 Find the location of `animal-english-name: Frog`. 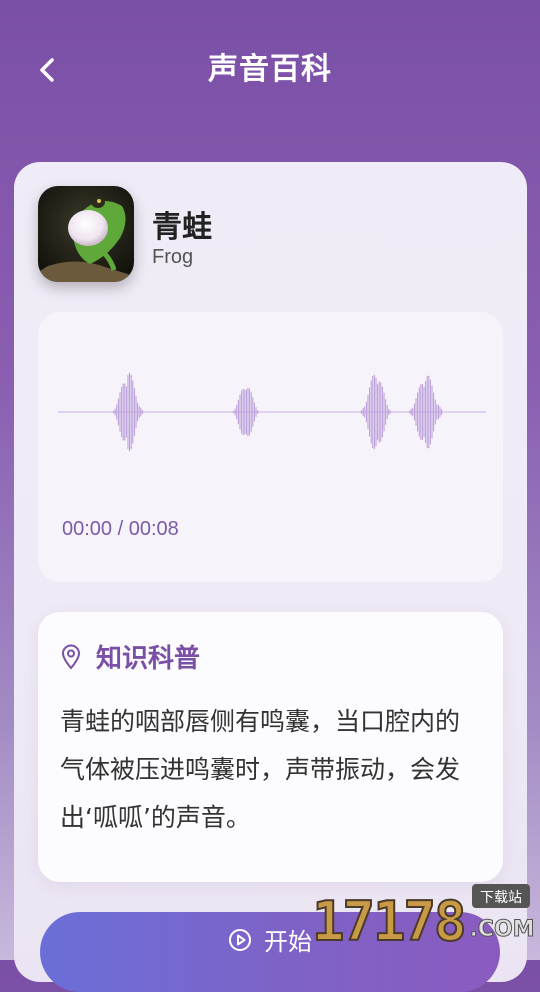

animal-english-name: Frog is located at coordinates (173, 257).